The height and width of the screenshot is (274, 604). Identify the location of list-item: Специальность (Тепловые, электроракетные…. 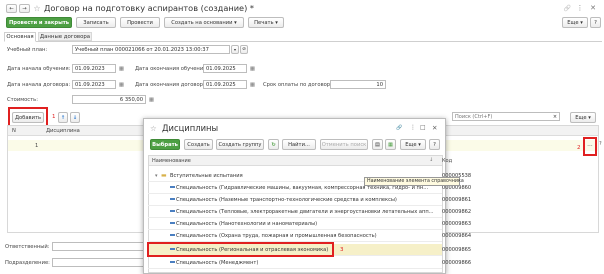
(309, 212).